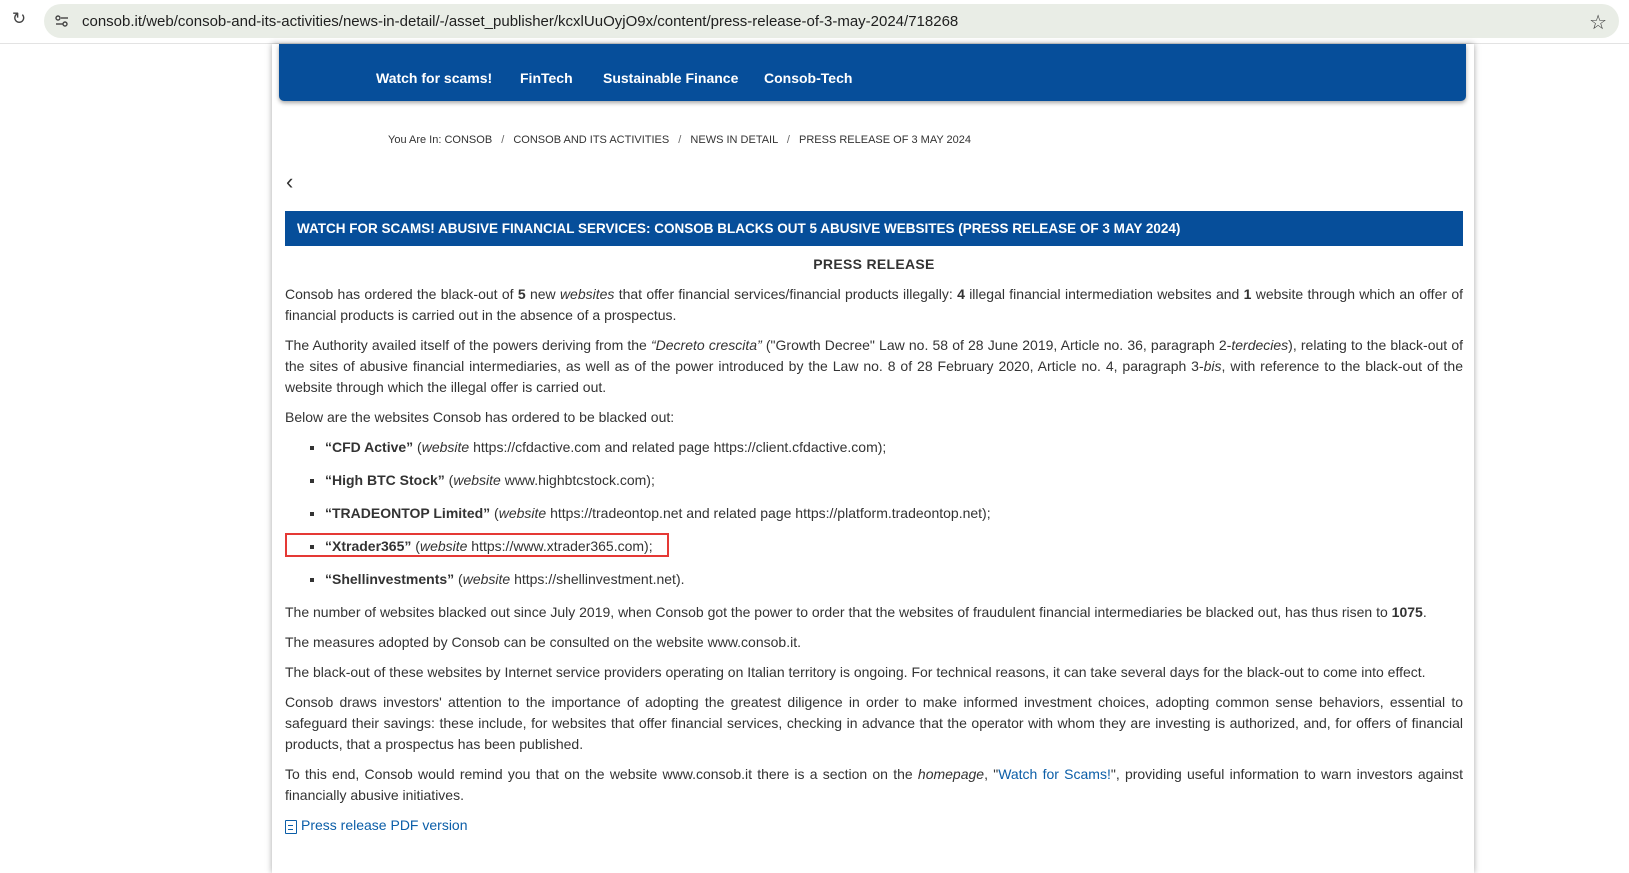 This screenshot has height=873, width=1629. What do you see at coordinates (733, 140) in the screenshot?
I see `breadcrumb-item-news: NEWS IN DETAIL` at bounding box center [733, 140].